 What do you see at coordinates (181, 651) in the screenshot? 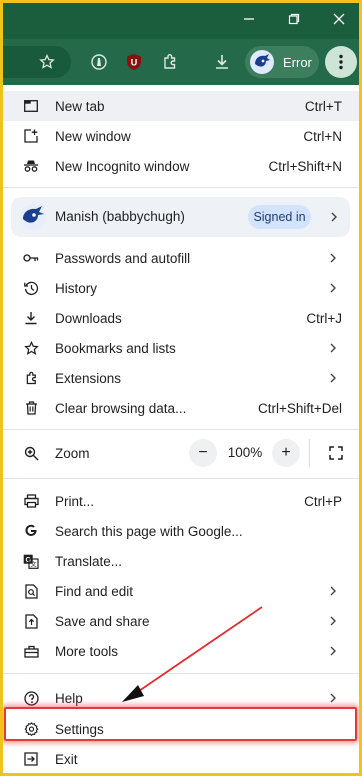
I see `menu-item-more-tools: More tools` at bounding box center [181, 651].